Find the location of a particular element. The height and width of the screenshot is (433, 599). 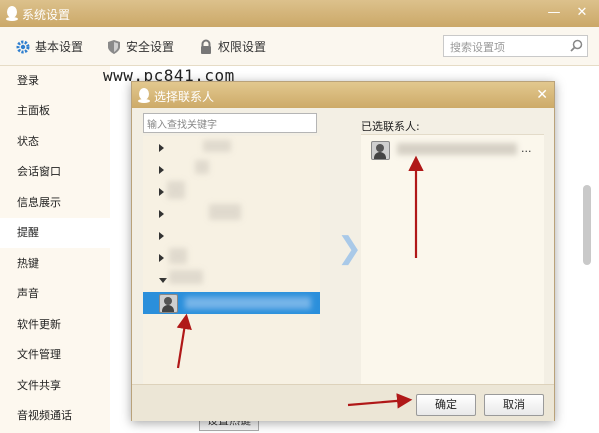

dialog-title: 选择联系人 is located at coordinates (184, 97).